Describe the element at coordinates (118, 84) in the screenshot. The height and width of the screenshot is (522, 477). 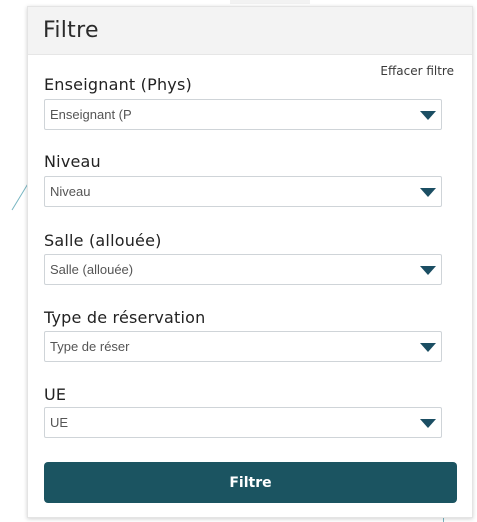
I see `teacher-label: Enseignant (Phys)` at that location.